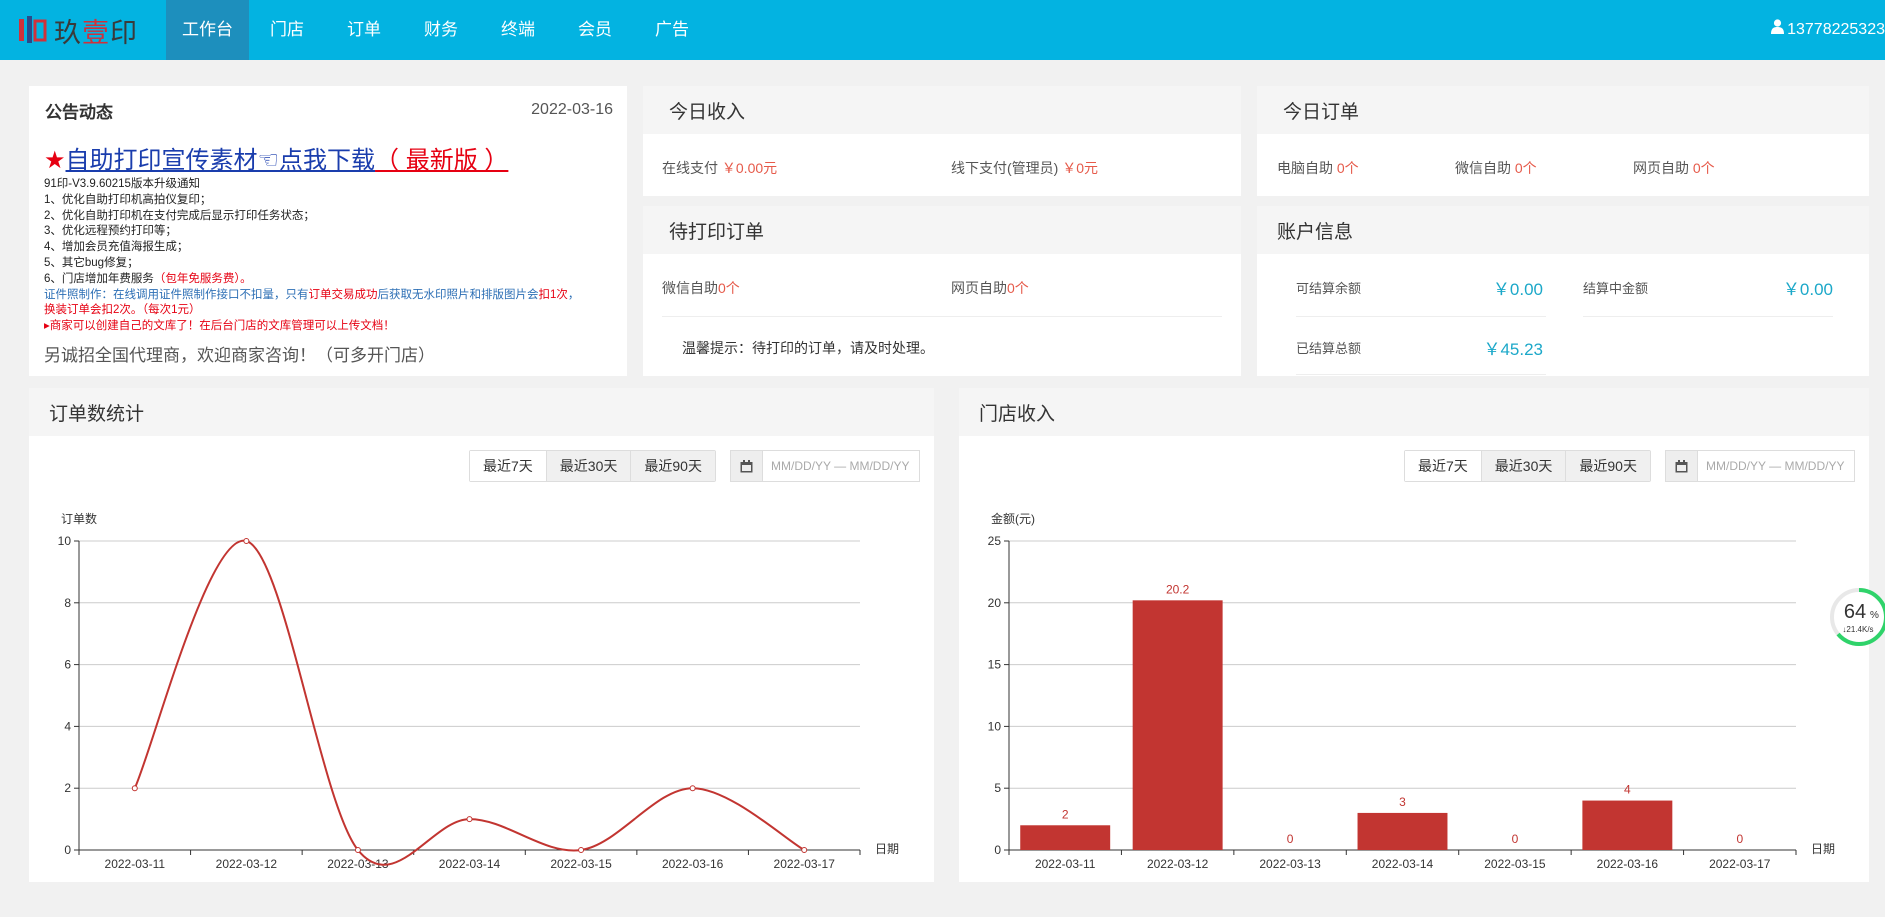 This screenshot has width=1885, height=917. What do you see at coordinates (942, 141) in the screenshot?
I see `today-income-card: 今日收入 在线支付 ￥0.00元 线下支付(管理员) ￥0元` at bounding box center [942, 141].